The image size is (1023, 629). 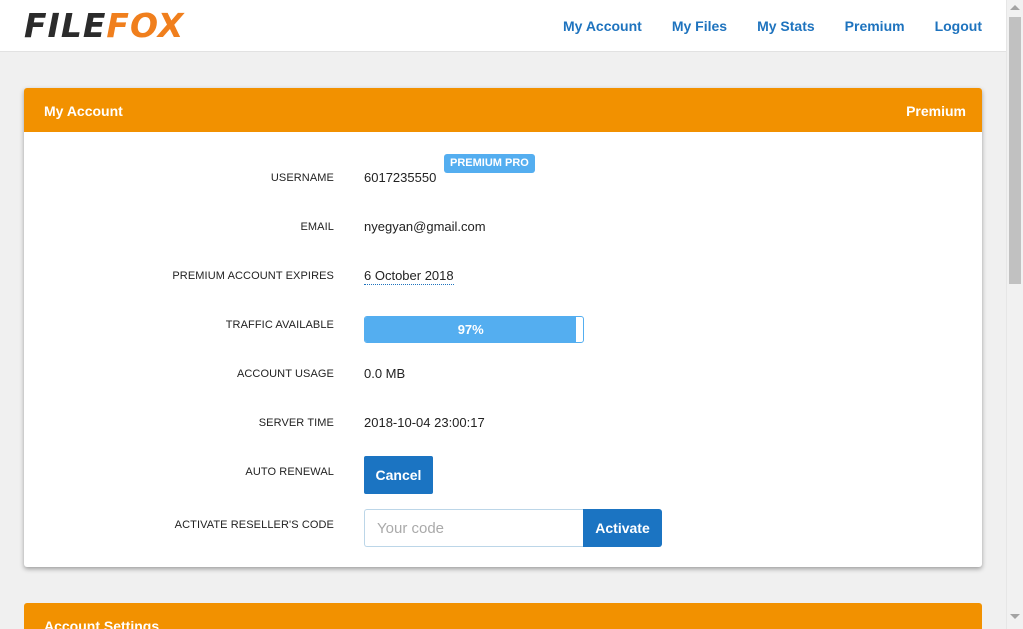 I want to click on activate-button: Activate, so click(x=622, y=528).